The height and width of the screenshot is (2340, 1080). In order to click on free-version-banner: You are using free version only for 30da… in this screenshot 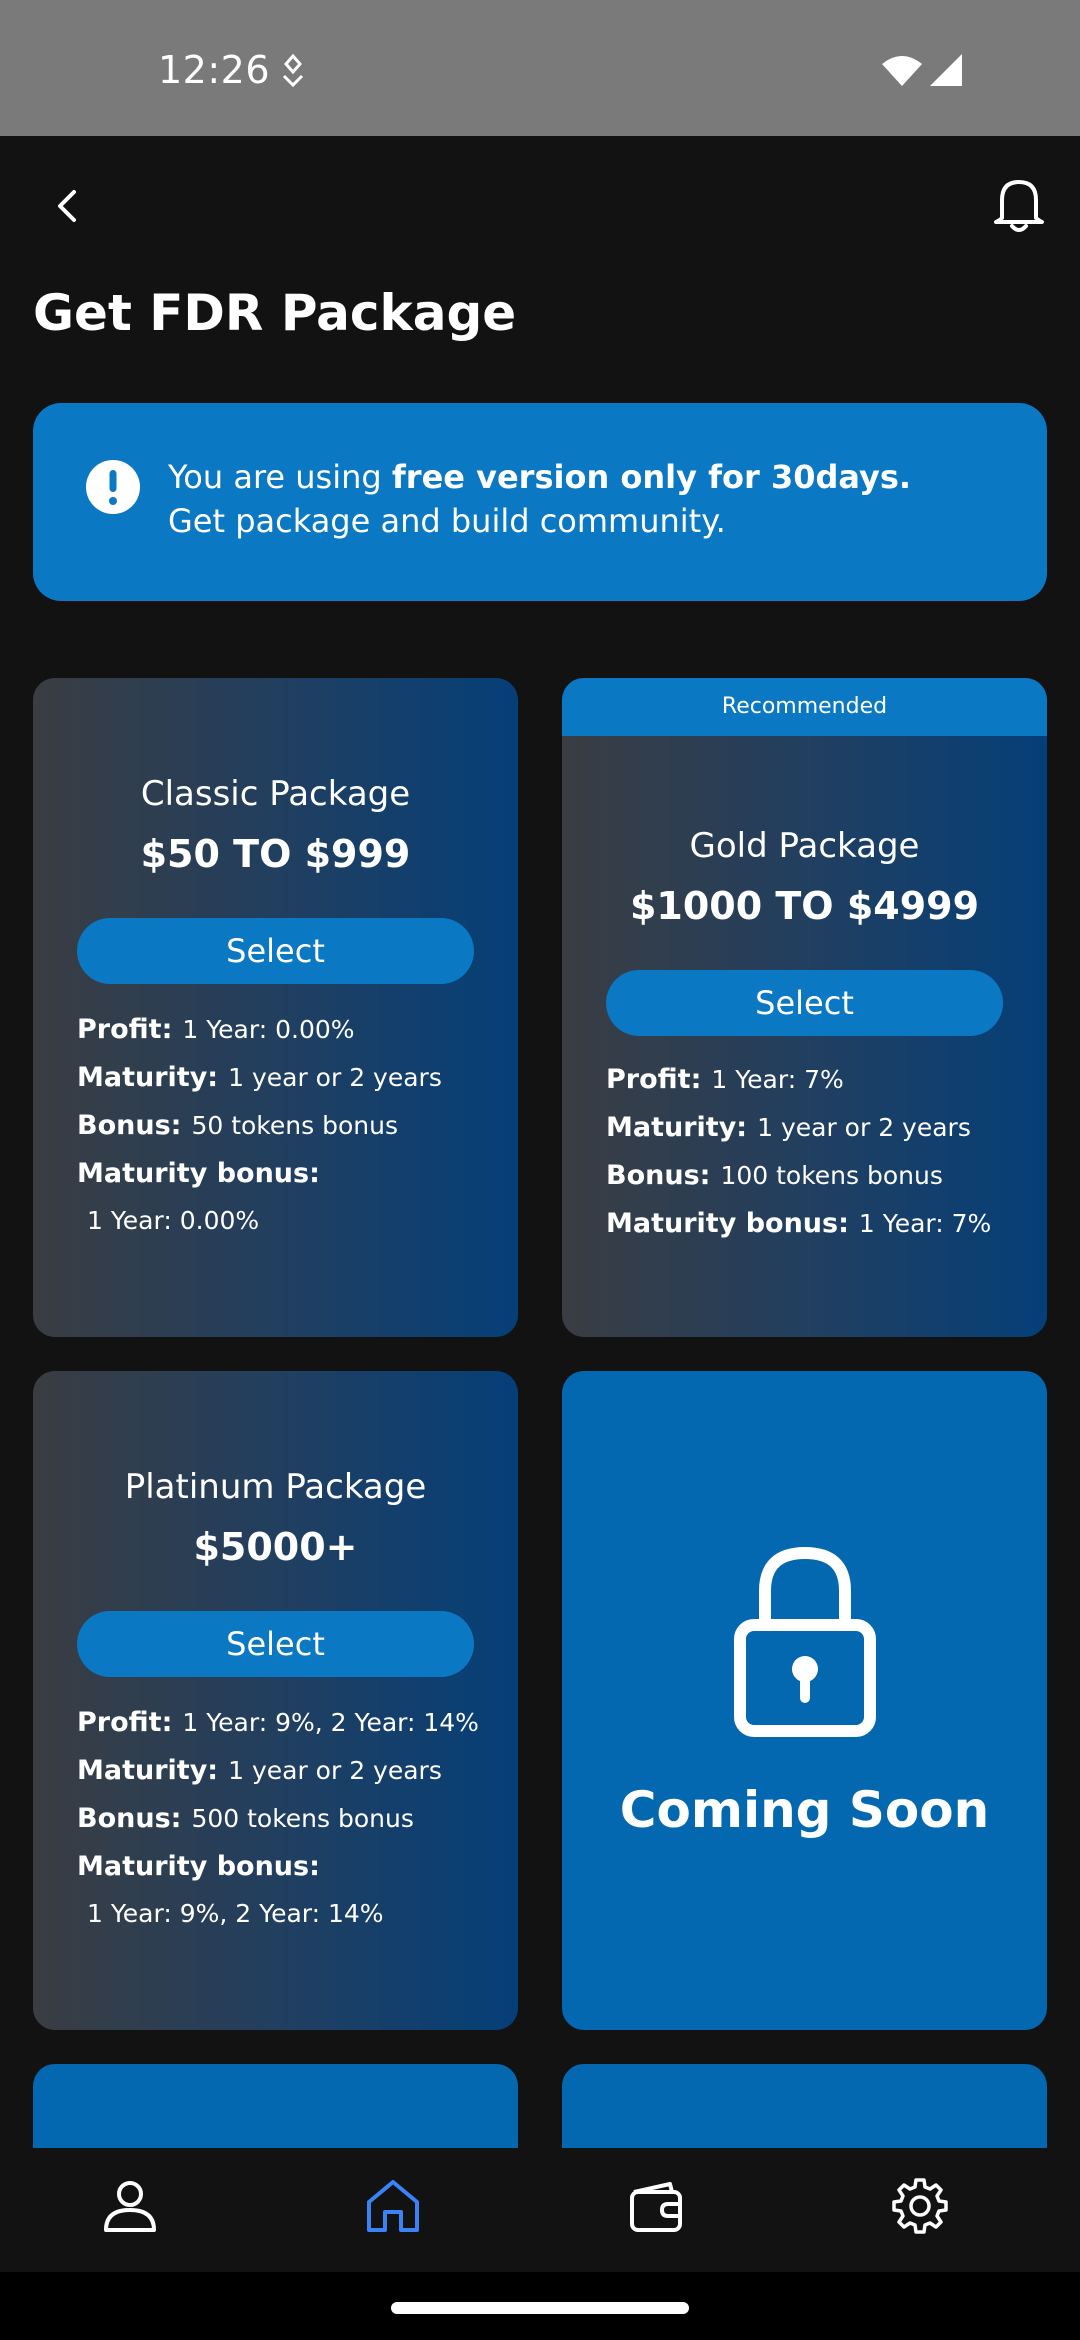, I will do `click(540, 502)`.